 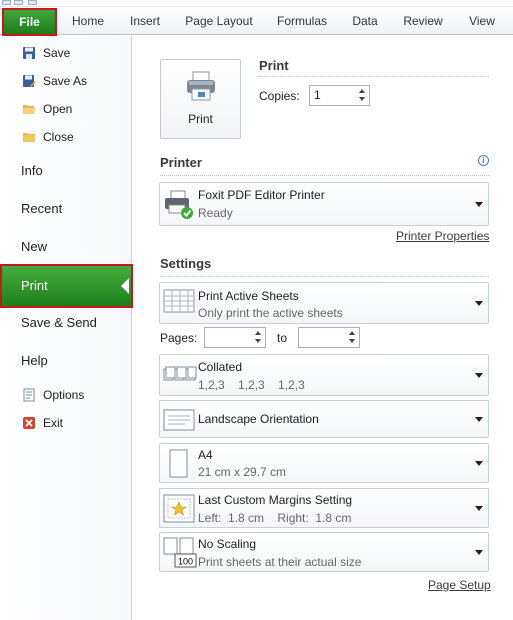 What do you see at coordinates (200, 119) in the screenshot?
I see `print-button-label: Print` at bounding box center [200, 119].